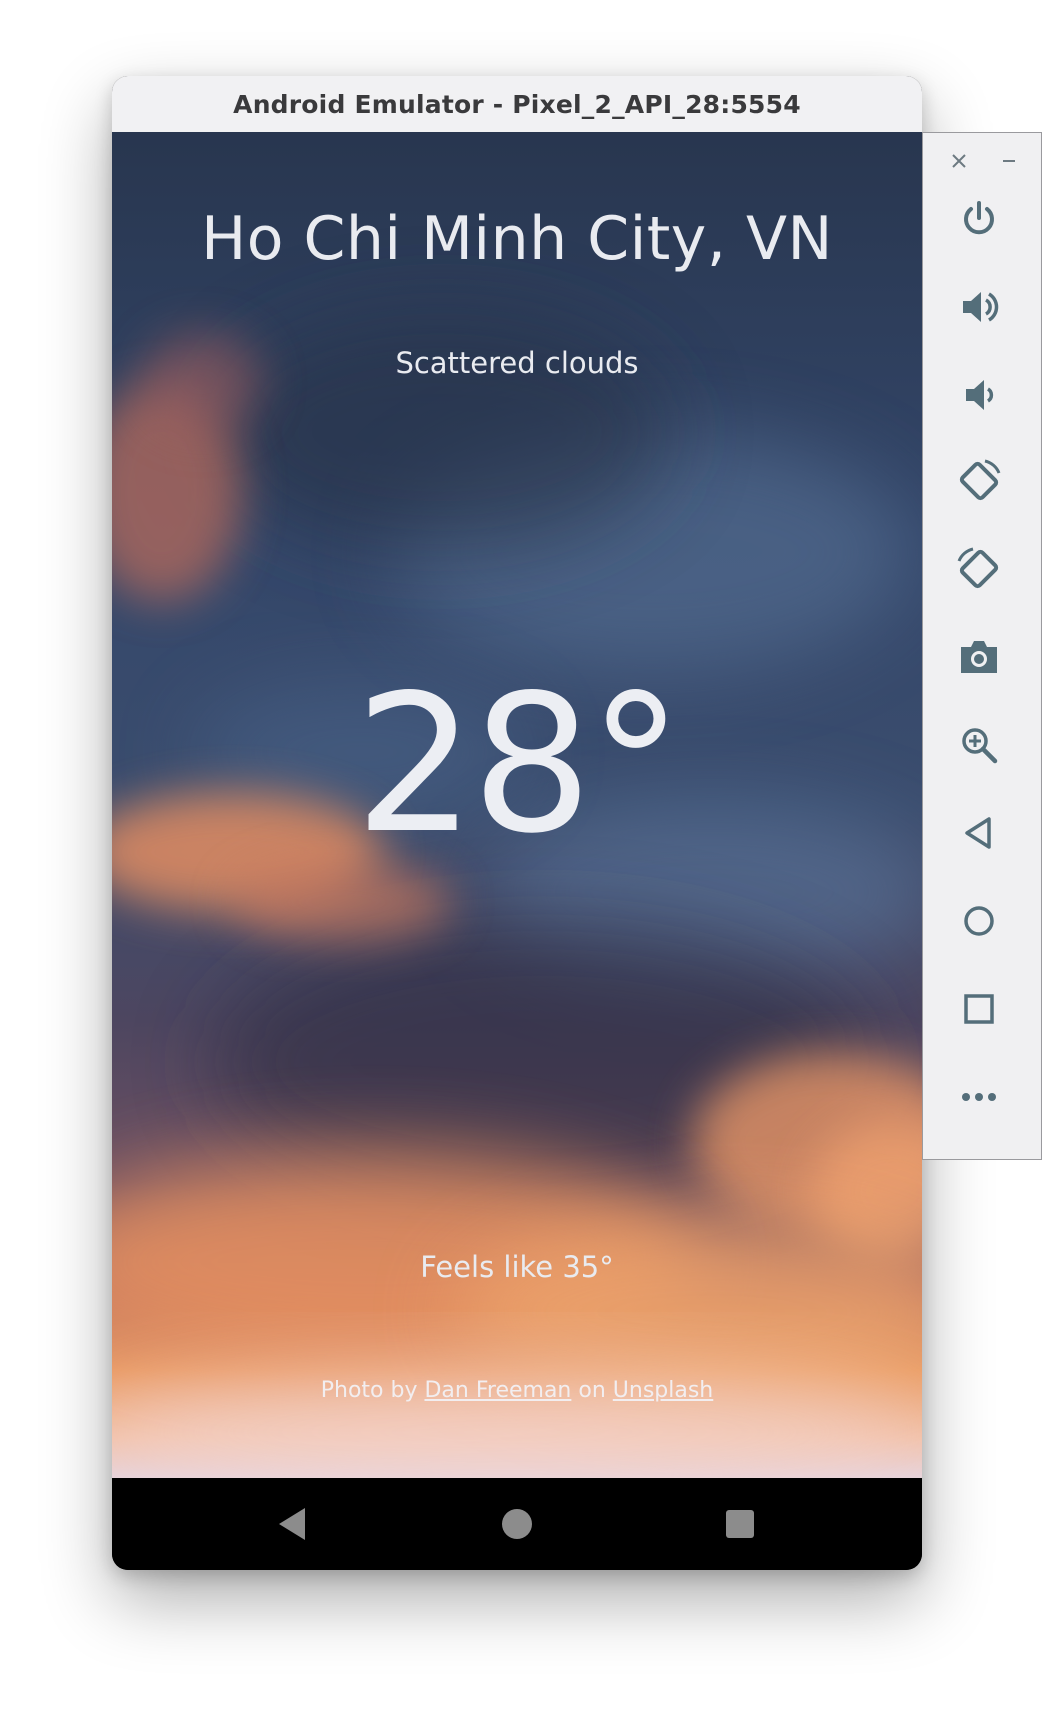 The image size is (1044, 1720). I want to click on android-nav-bar, so click(517, 1524).